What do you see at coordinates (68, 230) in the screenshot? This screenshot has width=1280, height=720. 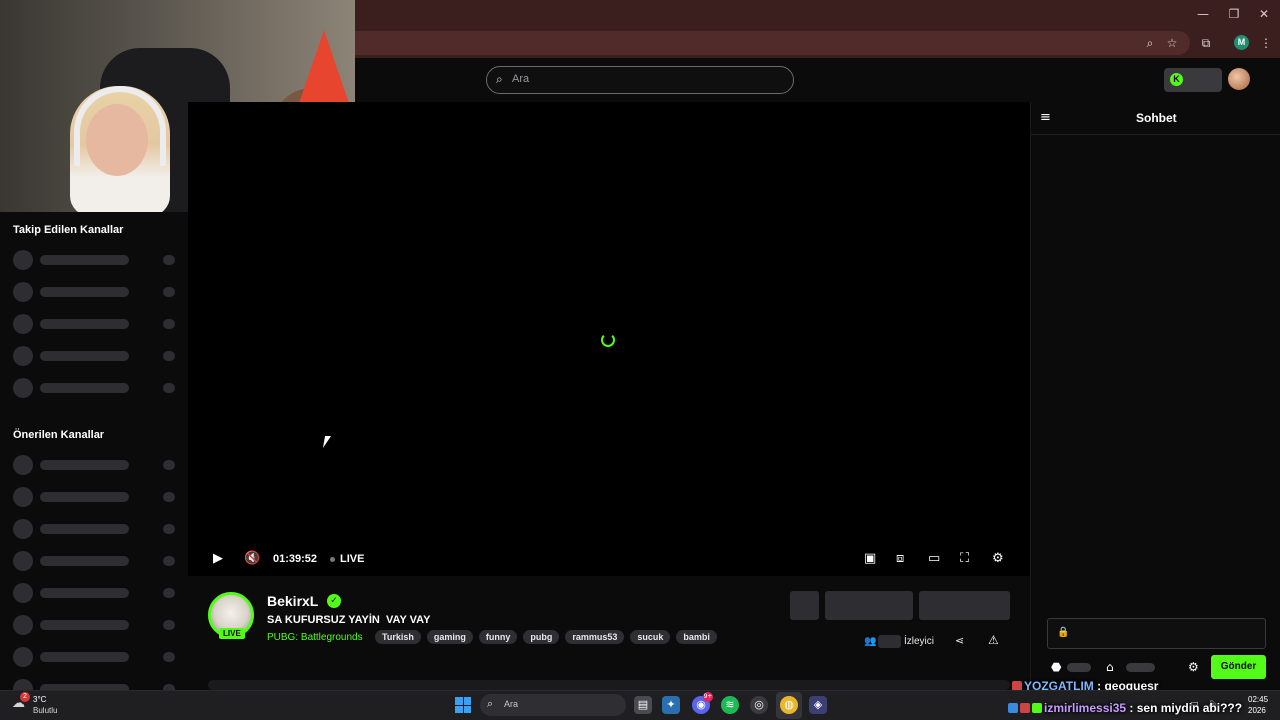 I see `followed-channels-title: Takip Edilen Kanallar` at bounding box center [68, 230].